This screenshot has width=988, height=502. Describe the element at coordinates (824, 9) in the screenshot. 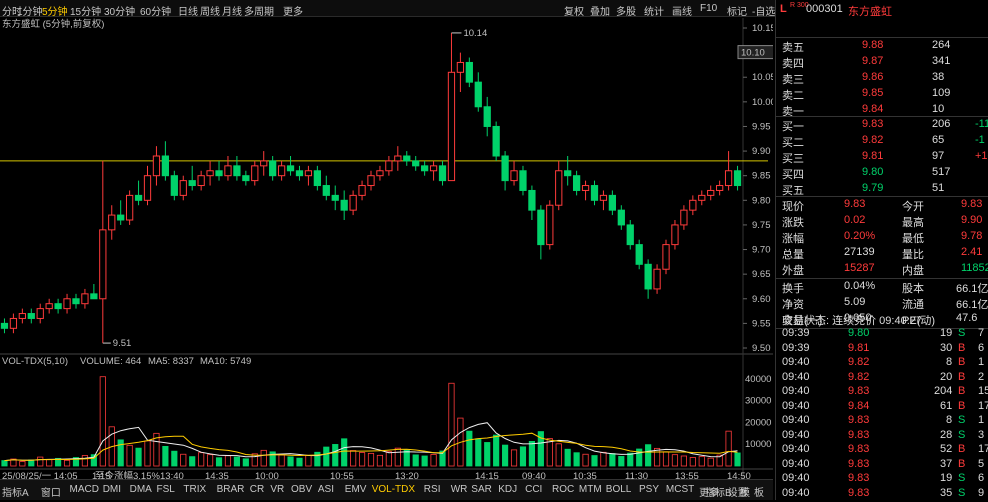

I see `stock-code: 000301` at that location.